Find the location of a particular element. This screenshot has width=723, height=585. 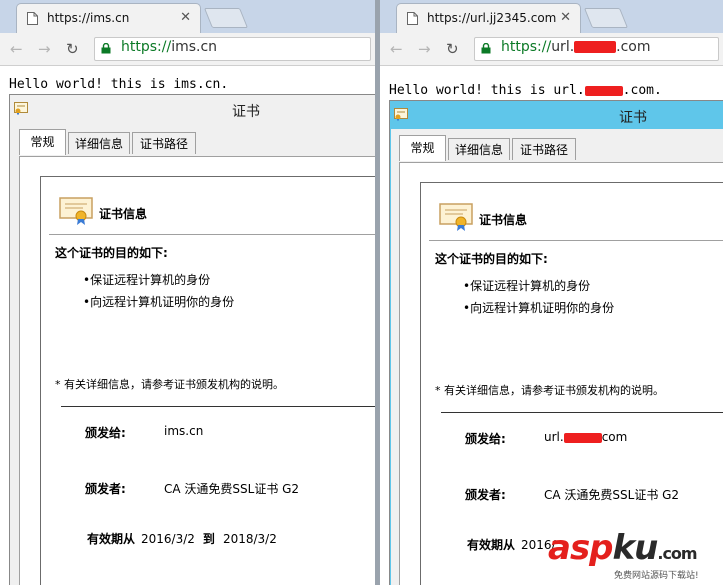

browser-toolbar: ← → ↻ https://url. .com is located at coordinates (551, 49).